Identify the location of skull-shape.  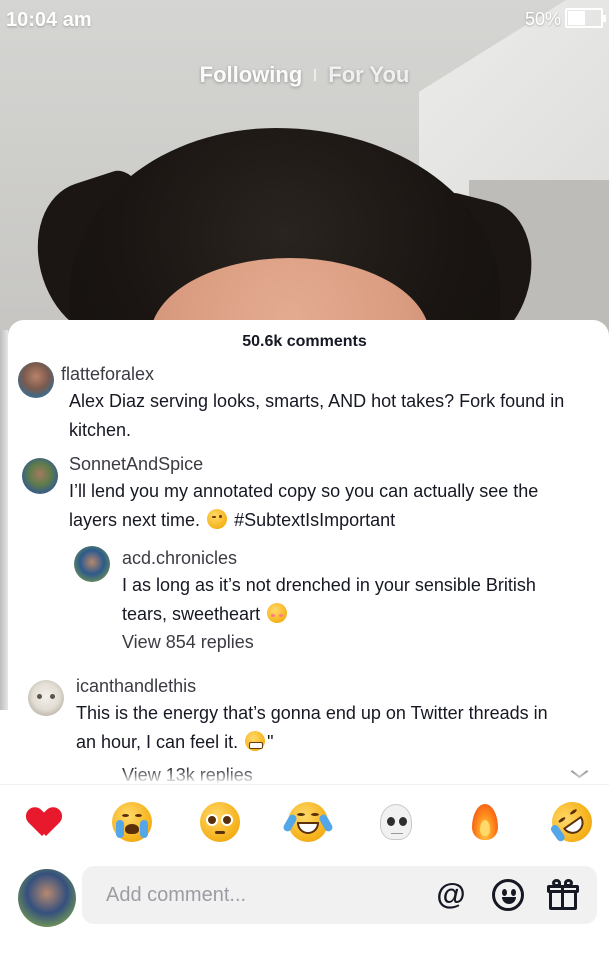
(396, 822).